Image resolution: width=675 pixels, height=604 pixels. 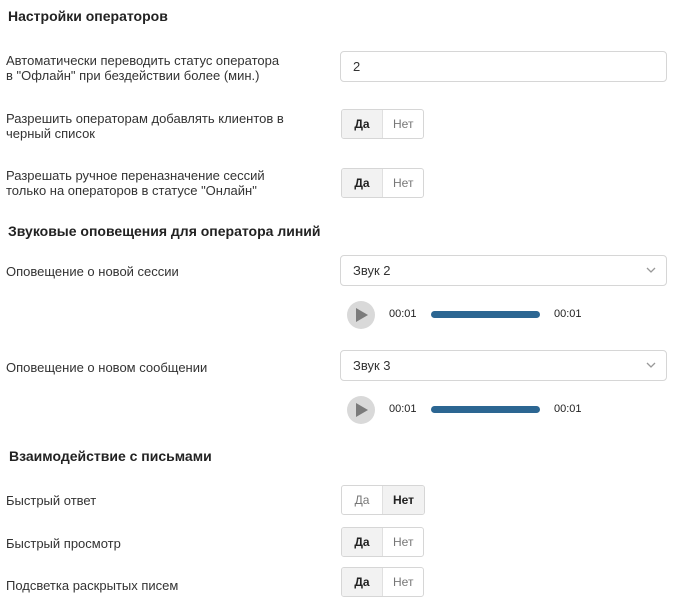 I want to click on reassign-yes-option: Да, so click(x=362, y=183).